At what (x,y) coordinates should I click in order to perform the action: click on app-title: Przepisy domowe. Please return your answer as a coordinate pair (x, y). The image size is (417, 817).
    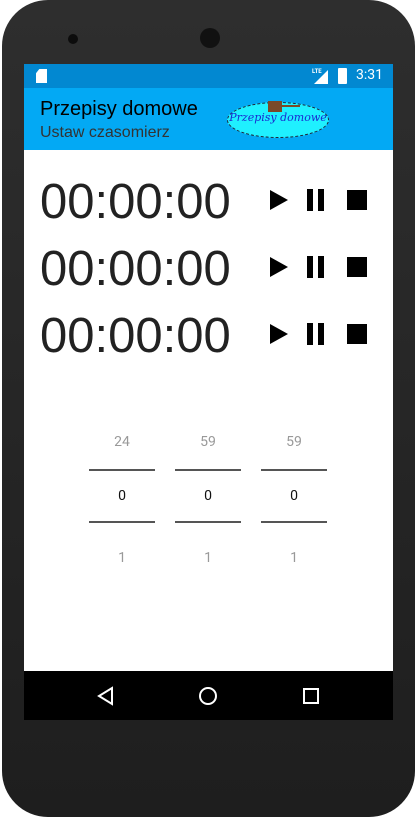
    Looking at the image, I should click on (119, 109).